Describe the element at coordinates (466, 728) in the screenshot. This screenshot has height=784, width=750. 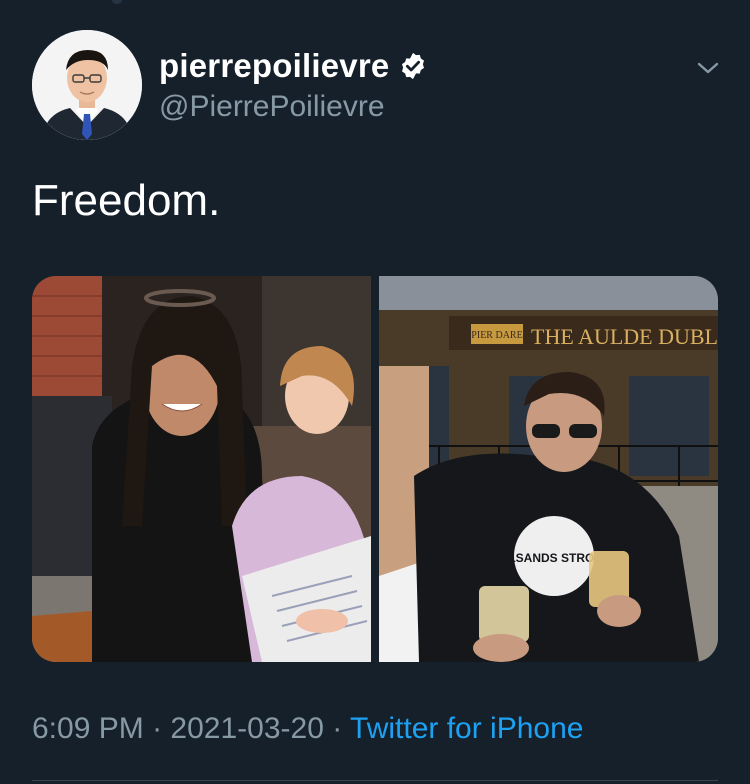
I see `tweet-source: Twitter for iPhone` at that location.